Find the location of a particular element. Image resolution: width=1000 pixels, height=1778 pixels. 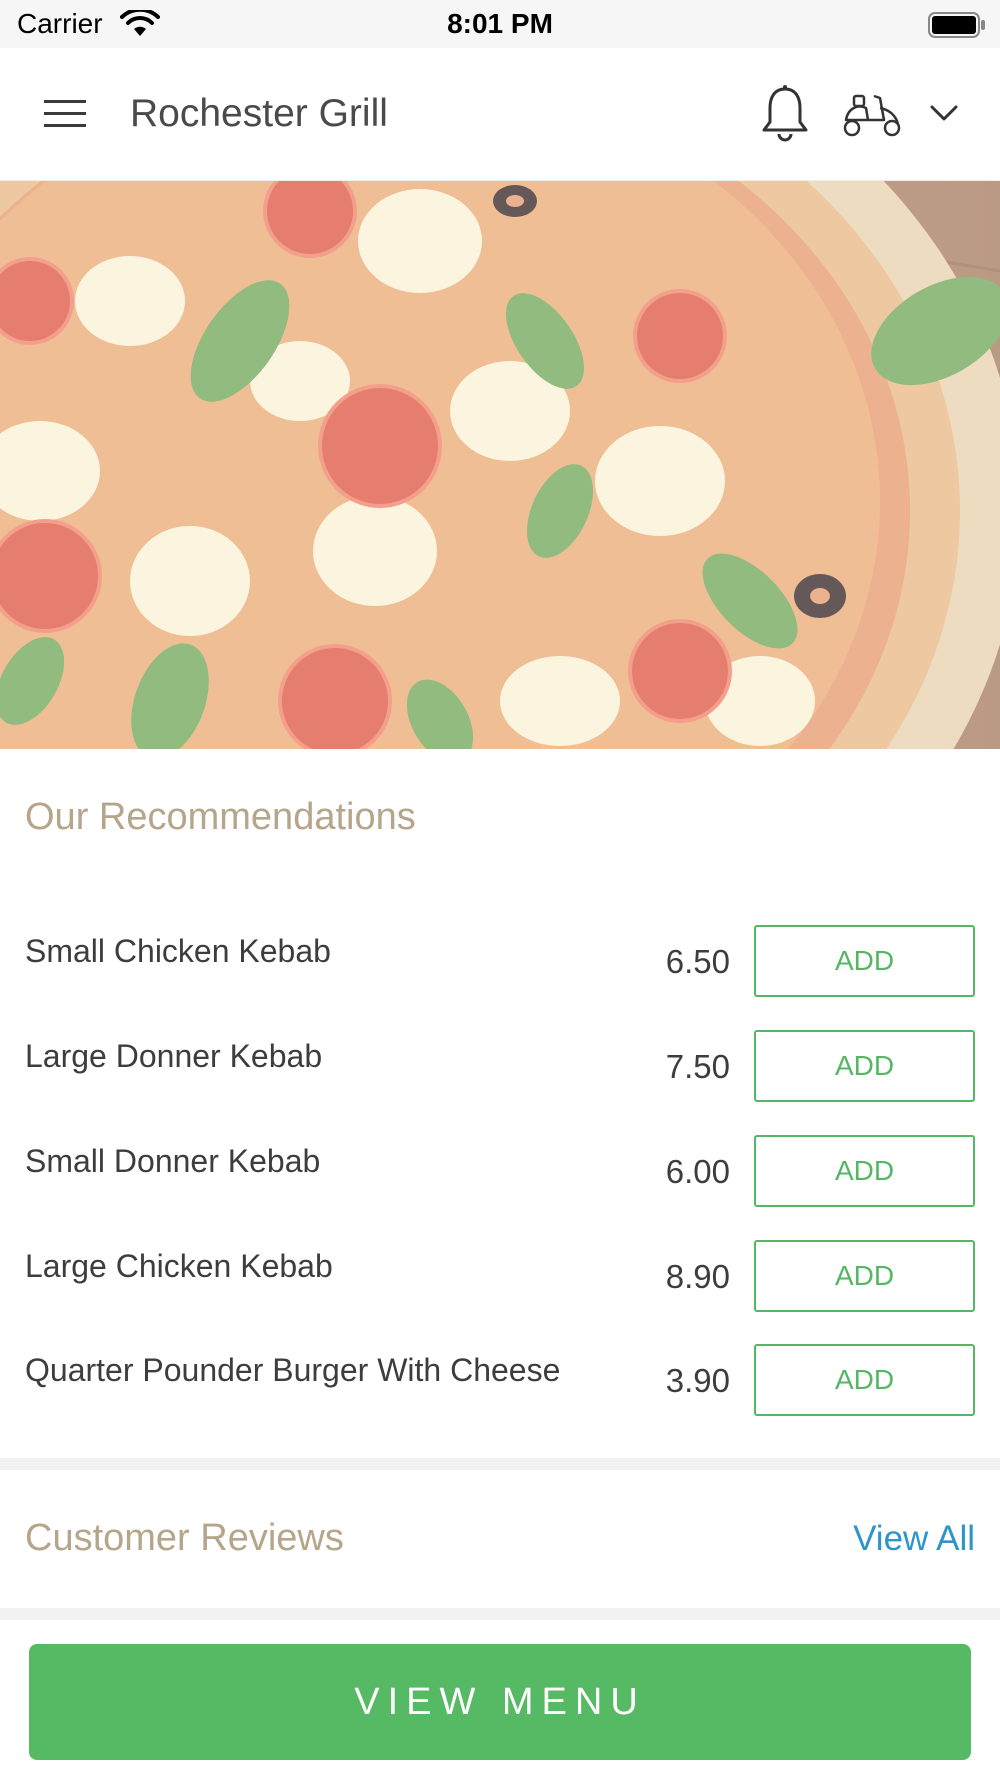

list-item: Small Chicken Kebab 6.50 ADD is located at coordinates (500, 977).